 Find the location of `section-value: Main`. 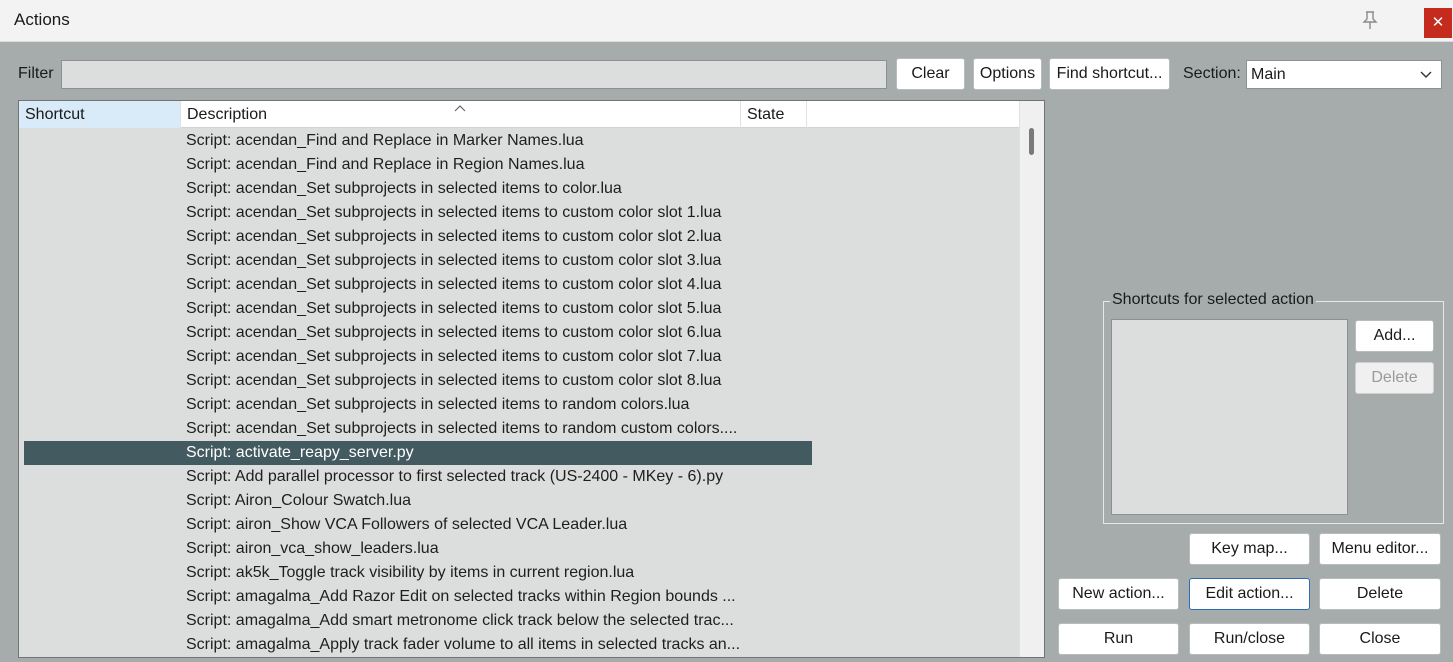

section-value: Main is located at coordinates (1268, 74).